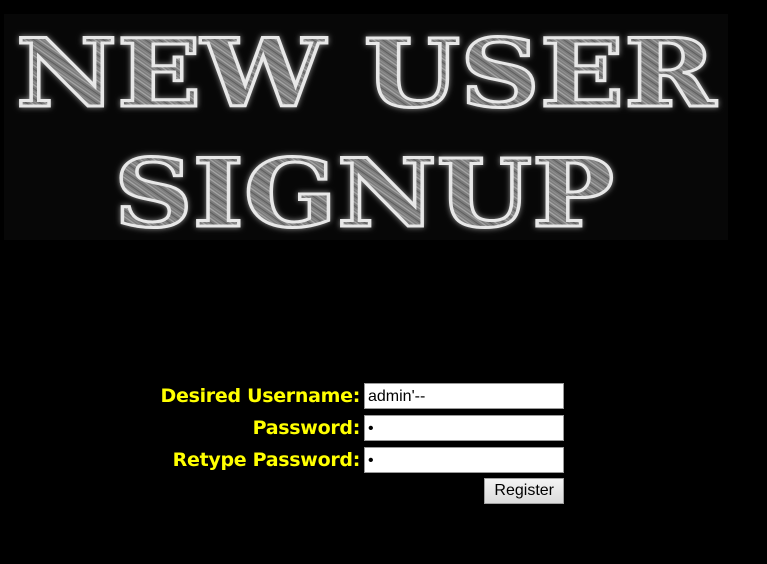  Describe the element at coordinates (260, 396) in the screenshot. I see `username-label: Desired Username:` at that location.